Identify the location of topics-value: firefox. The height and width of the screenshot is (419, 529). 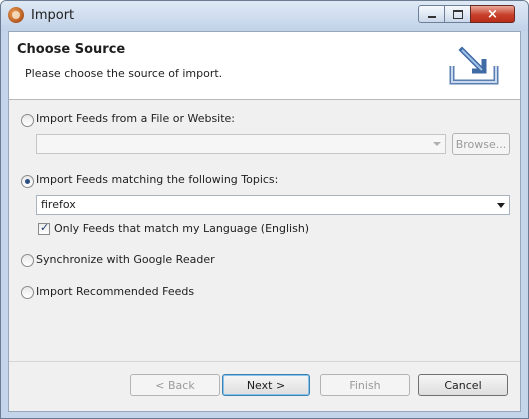
(58, 204).